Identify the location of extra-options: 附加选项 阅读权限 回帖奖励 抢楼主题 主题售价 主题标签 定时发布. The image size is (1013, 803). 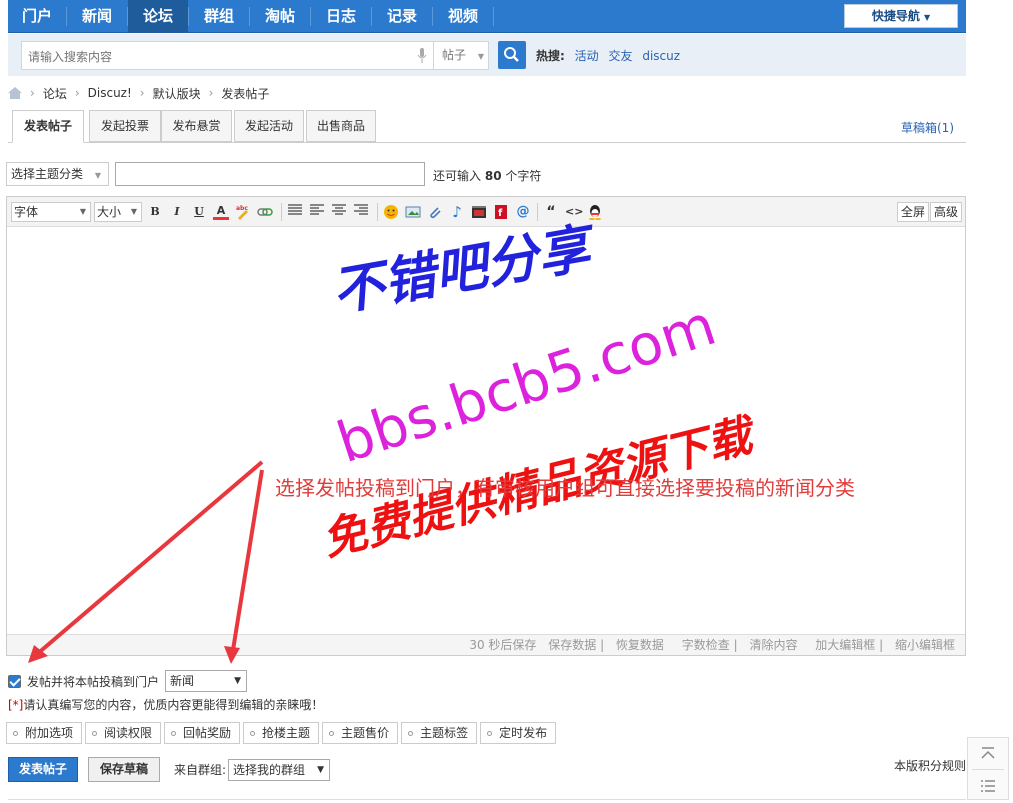
(282, 733).